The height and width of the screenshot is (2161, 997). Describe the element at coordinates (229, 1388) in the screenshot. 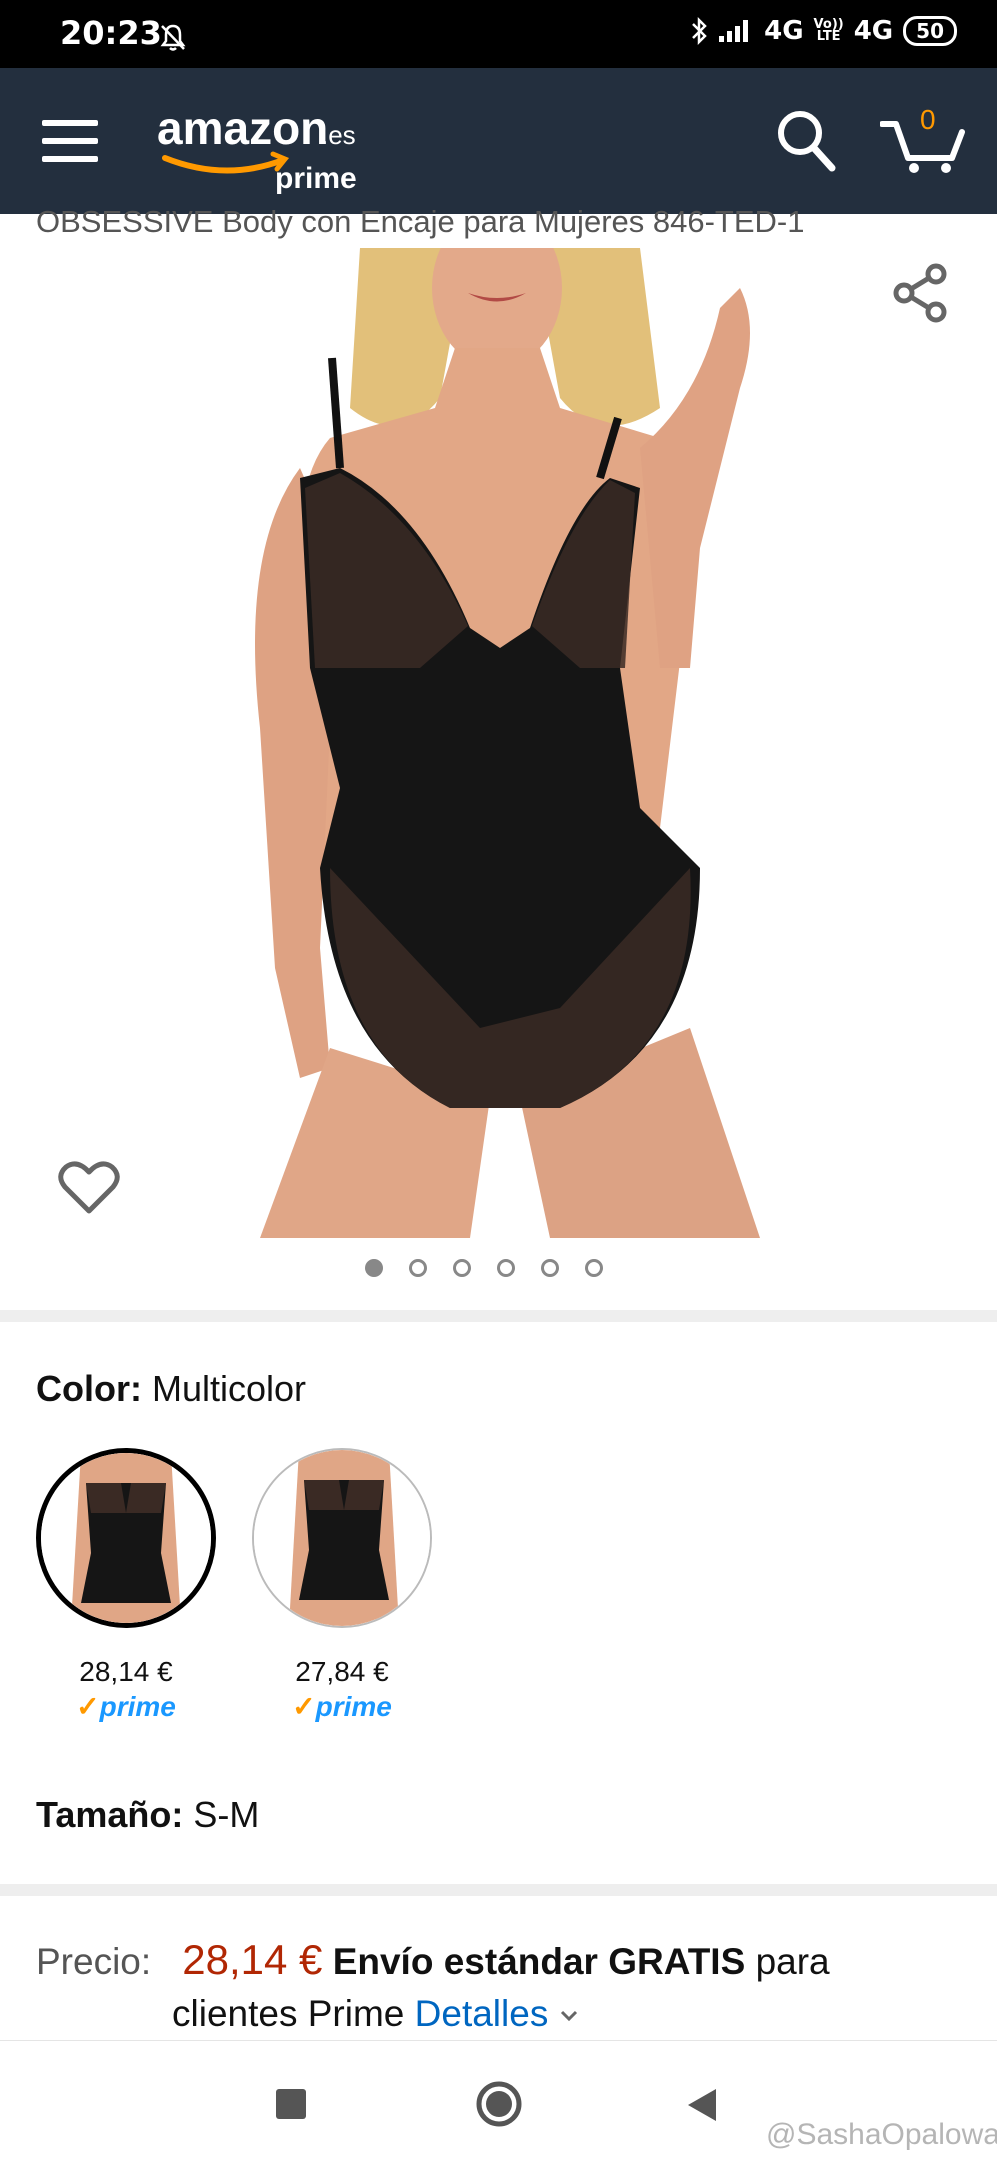

I see `color-value: Multicolor` at that location.